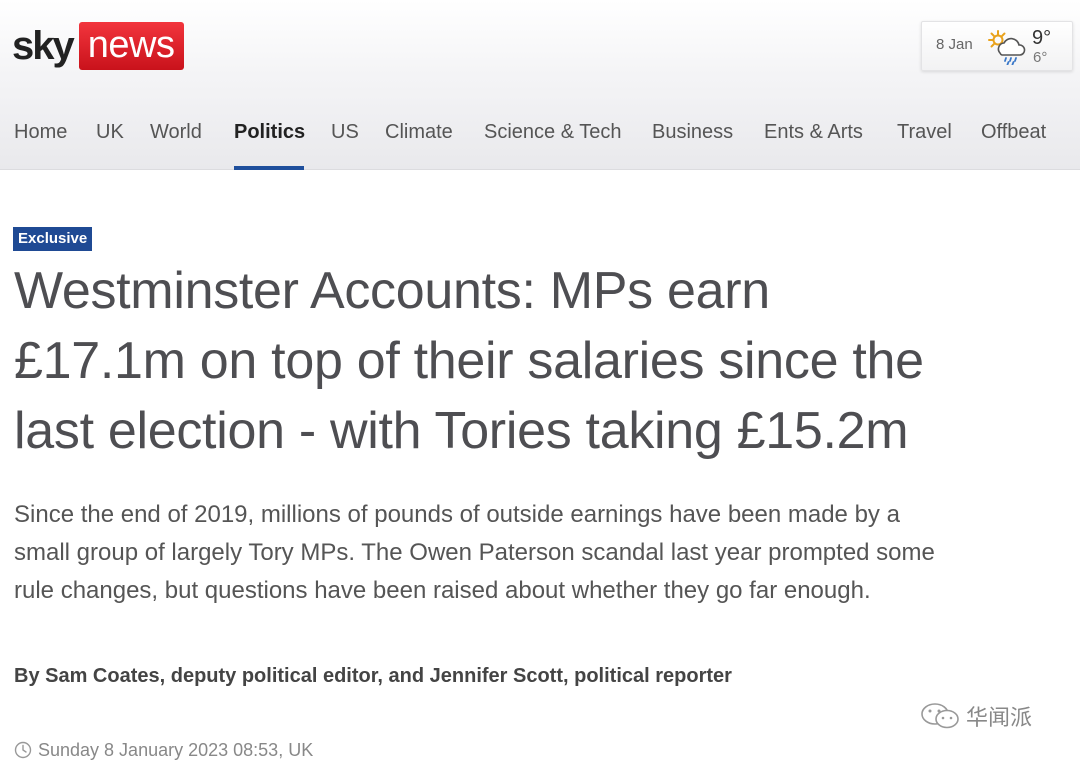  What do you see at coordinates (131, 46) in the screenshot?
I see `logo-news-text: news` at bounding box center [131, 46].